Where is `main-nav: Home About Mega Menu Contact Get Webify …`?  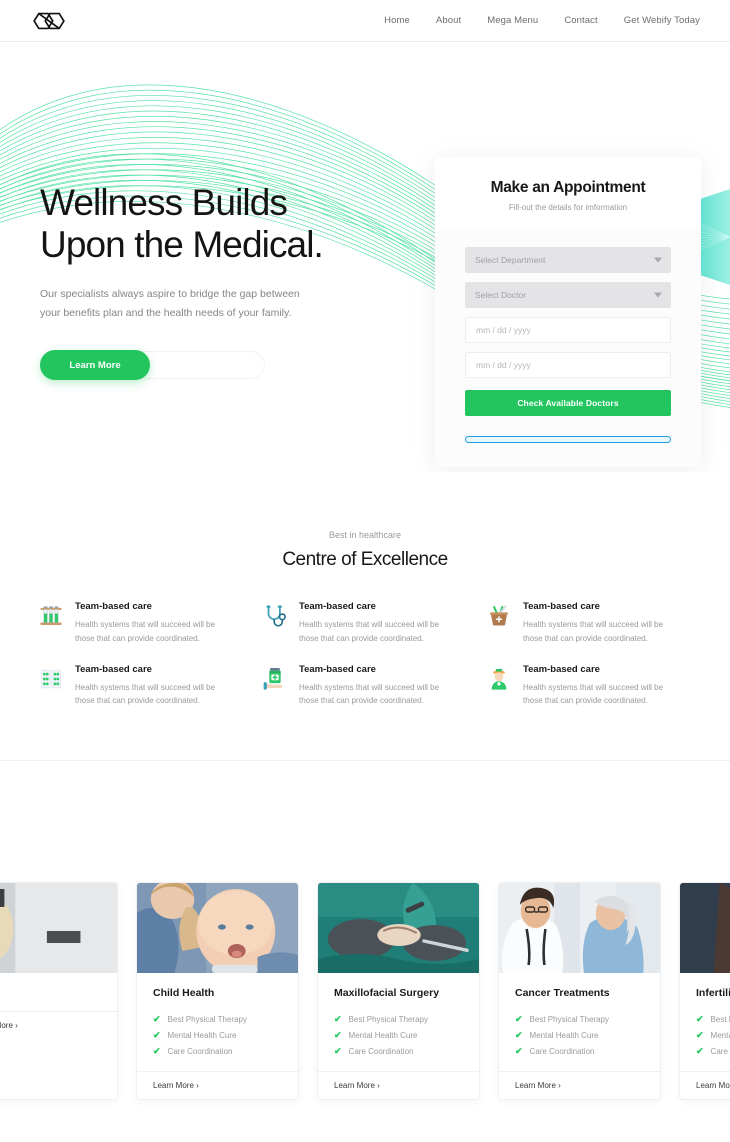 main-nav: Home About Mega Menu Contact Get Webify … is located at coordinates (542, 20).